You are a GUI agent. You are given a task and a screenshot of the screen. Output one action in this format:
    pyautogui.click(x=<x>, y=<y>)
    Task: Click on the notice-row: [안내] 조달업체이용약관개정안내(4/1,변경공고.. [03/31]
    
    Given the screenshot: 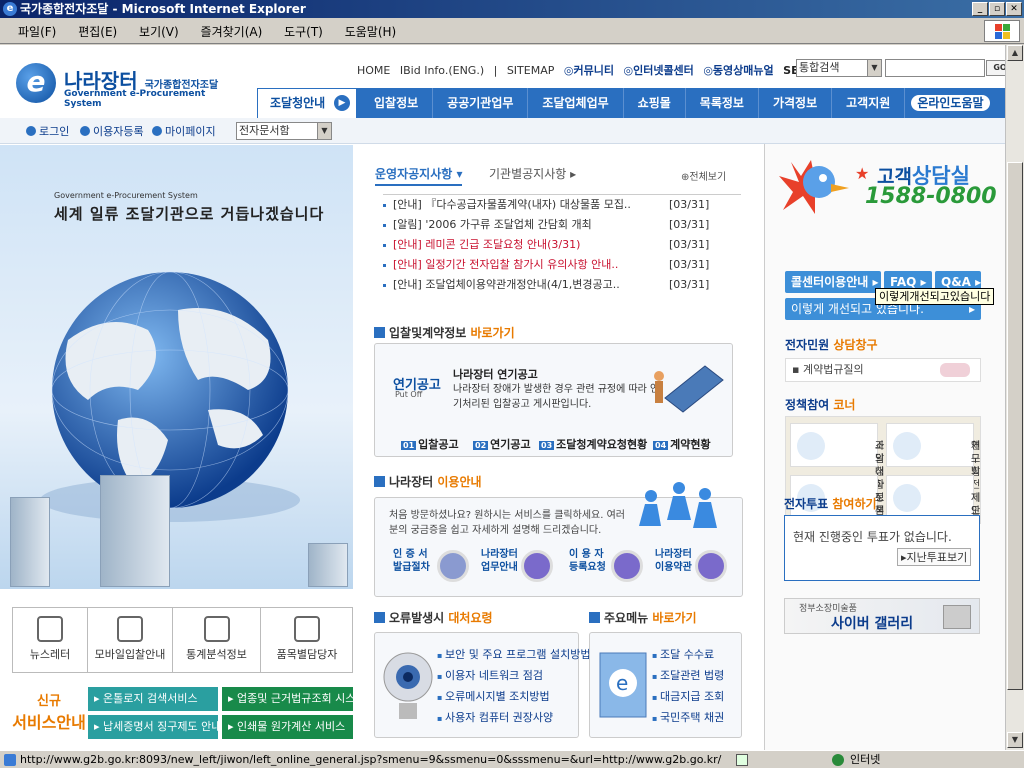 What is the action you would take?
    pyautogui.click(x=562, y=285)
    